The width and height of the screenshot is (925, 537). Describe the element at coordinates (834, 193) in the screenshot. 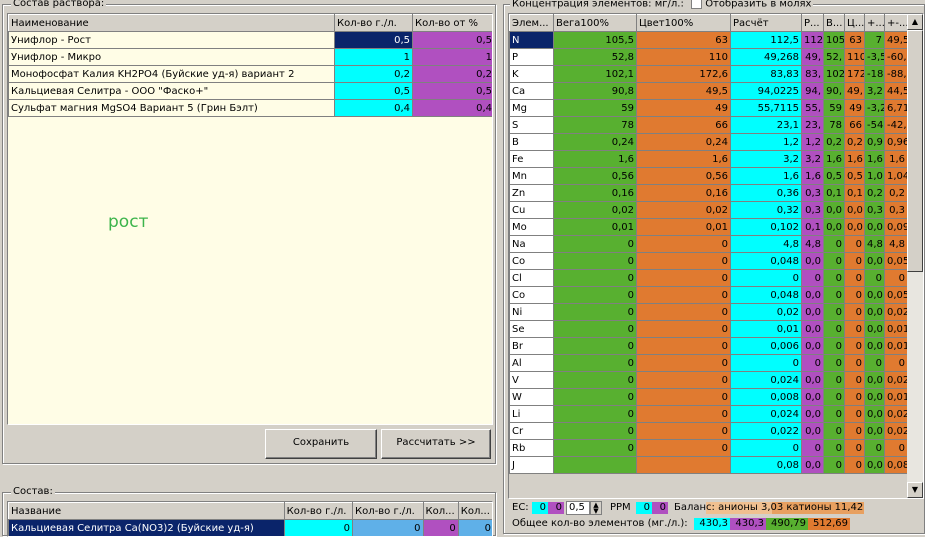

I see `element-value: 0,1` at that location.